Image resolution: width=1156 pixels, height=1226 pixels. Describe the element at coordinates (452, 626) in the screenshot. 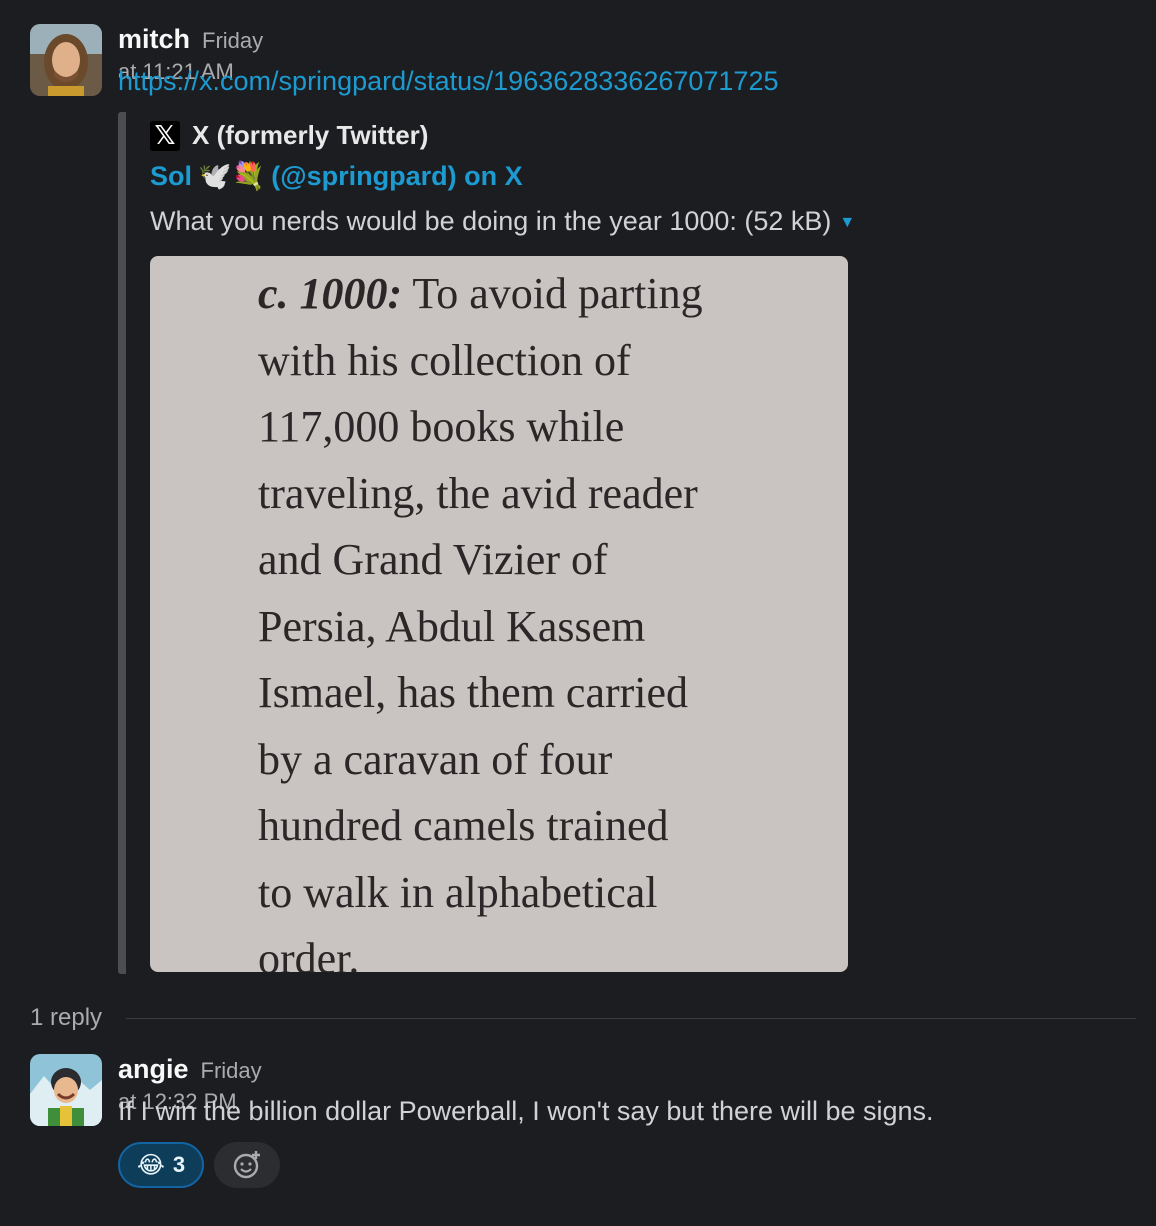

I see `image-text-line: Persia, Abdul Kassem` at that location.